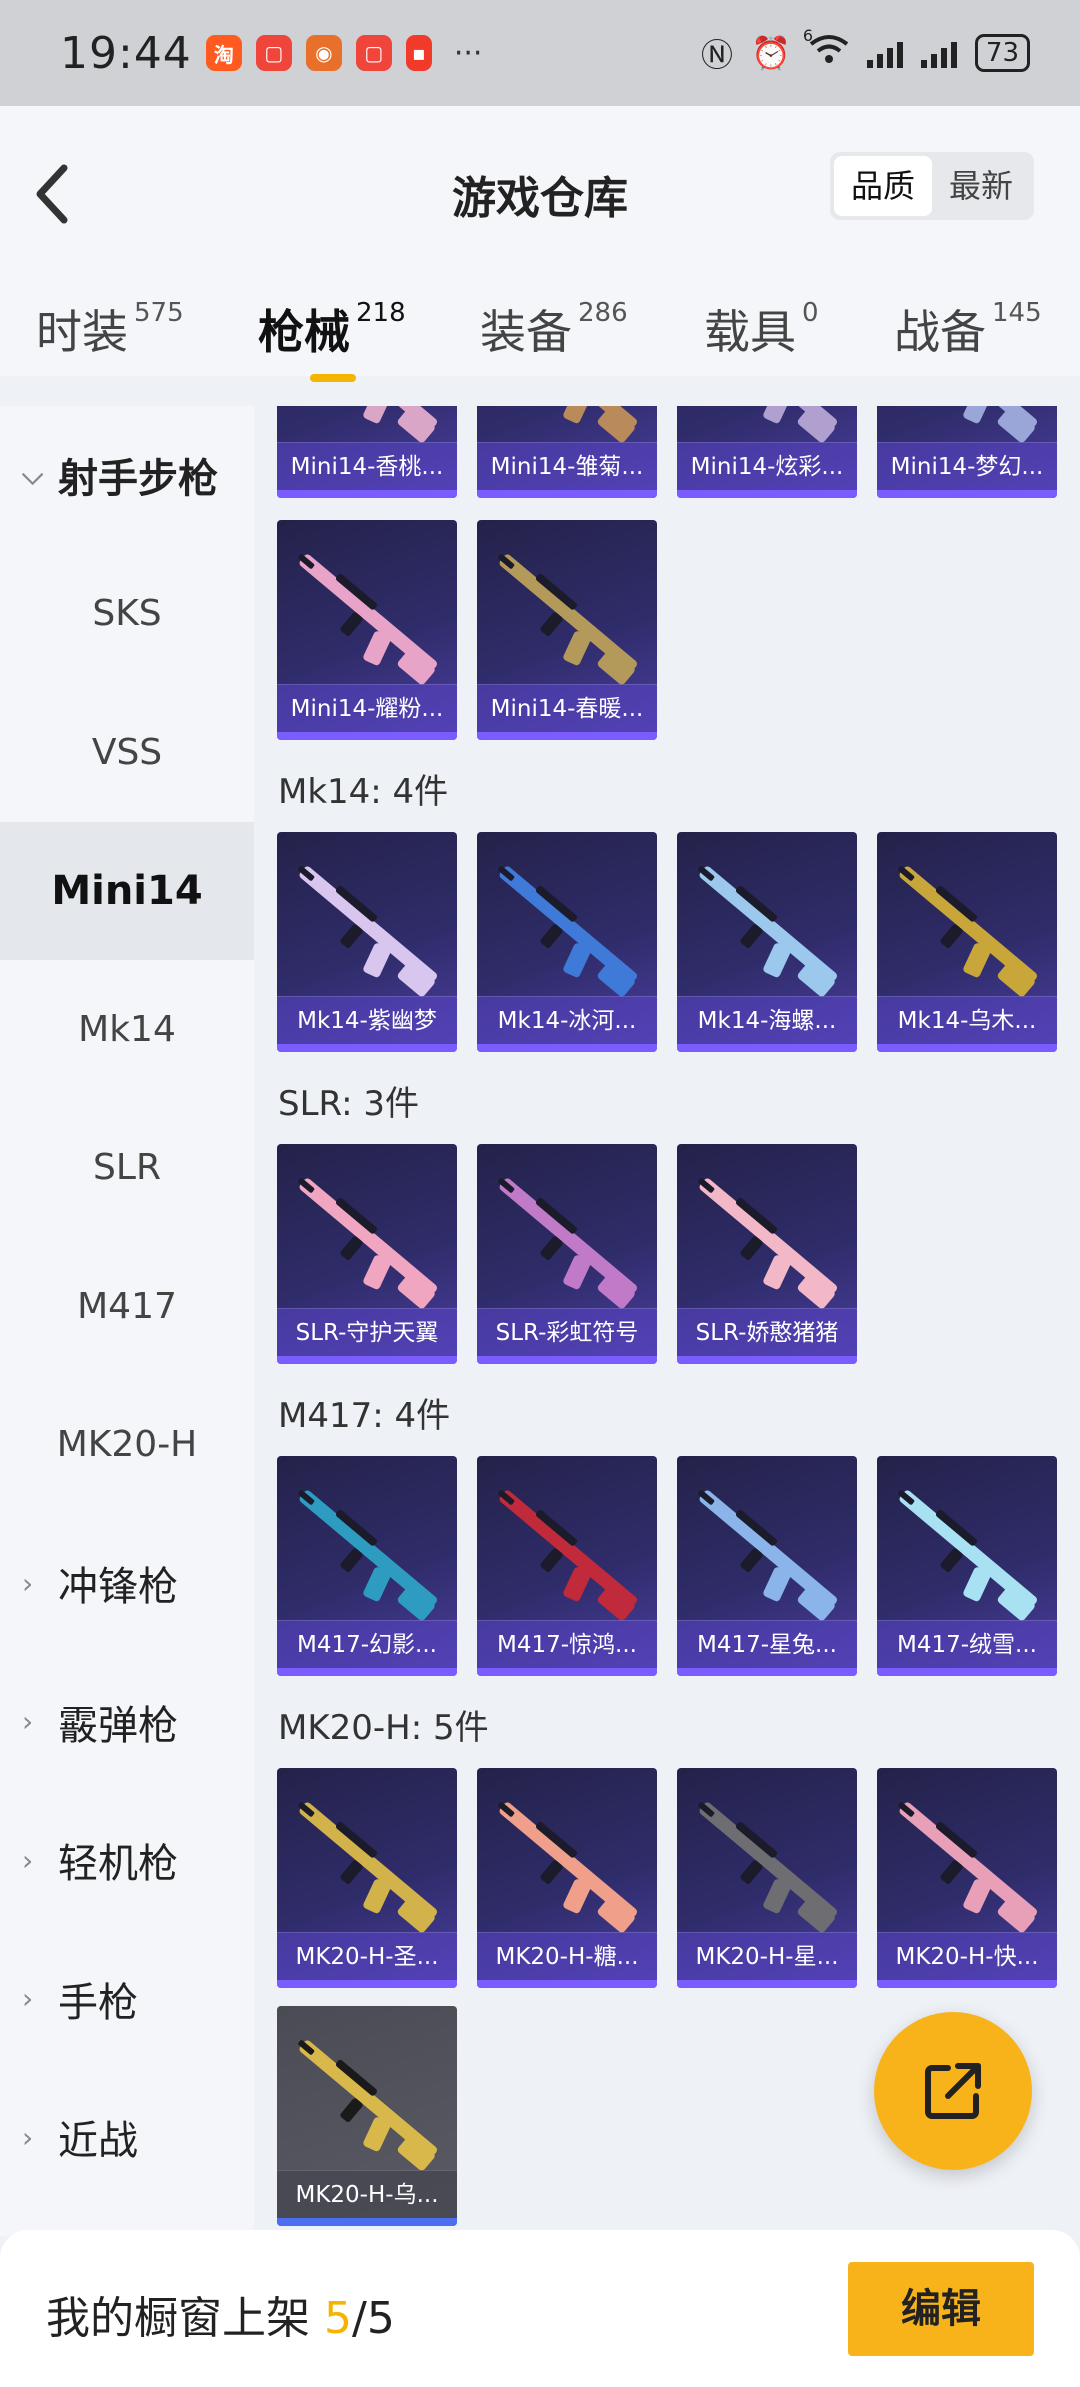 The width and height of the screenshot is (1080, 2387). I want to click on tab-vehicles: 载具 0, so click(761, 329).